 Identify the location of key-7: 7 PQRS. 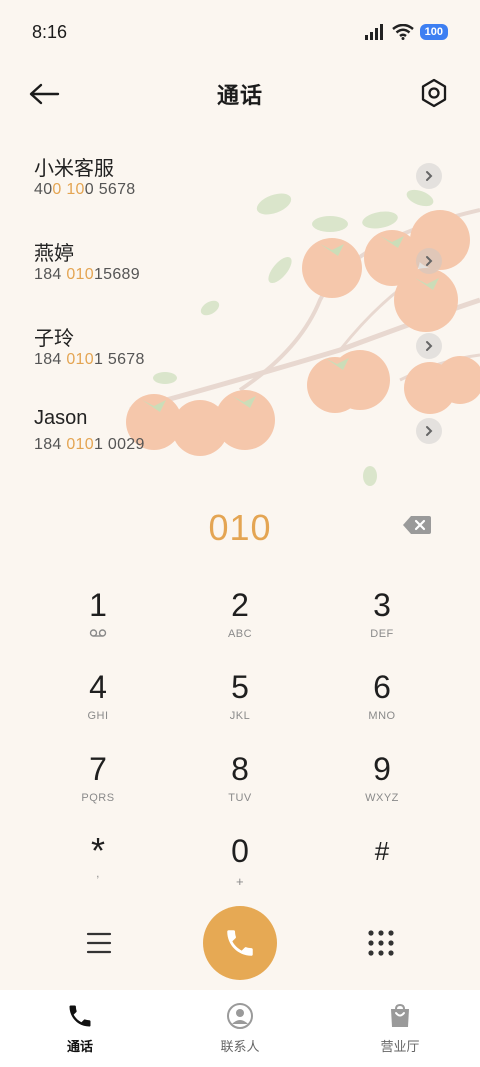
(98, 785).